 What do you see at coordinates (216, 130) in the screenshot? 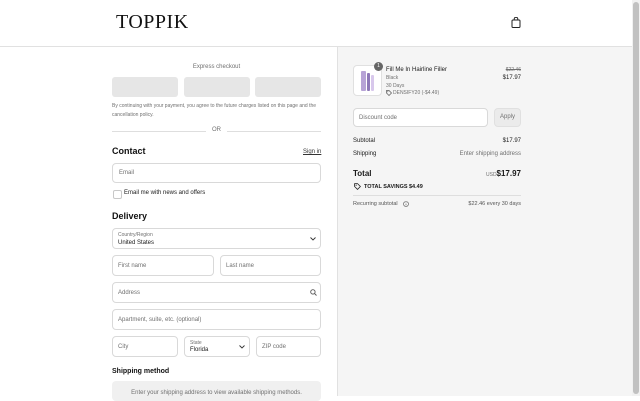
I see `or-divider-label: OR` at bounding box center [216, 130].